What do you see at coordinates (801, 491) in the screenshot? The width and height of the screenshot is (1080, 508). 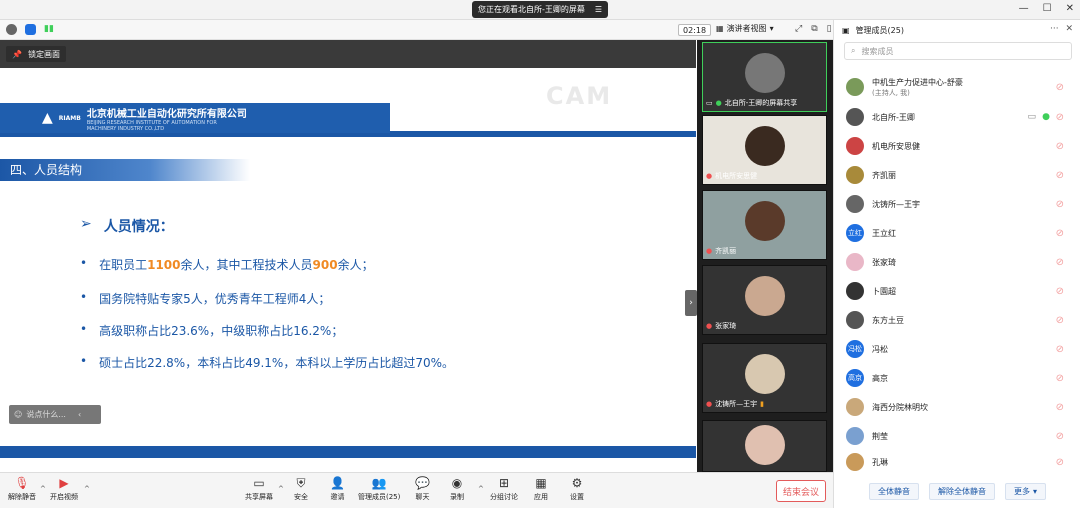 I see `end-meeting-button: 结束会议` at bounding box center [801, 491].